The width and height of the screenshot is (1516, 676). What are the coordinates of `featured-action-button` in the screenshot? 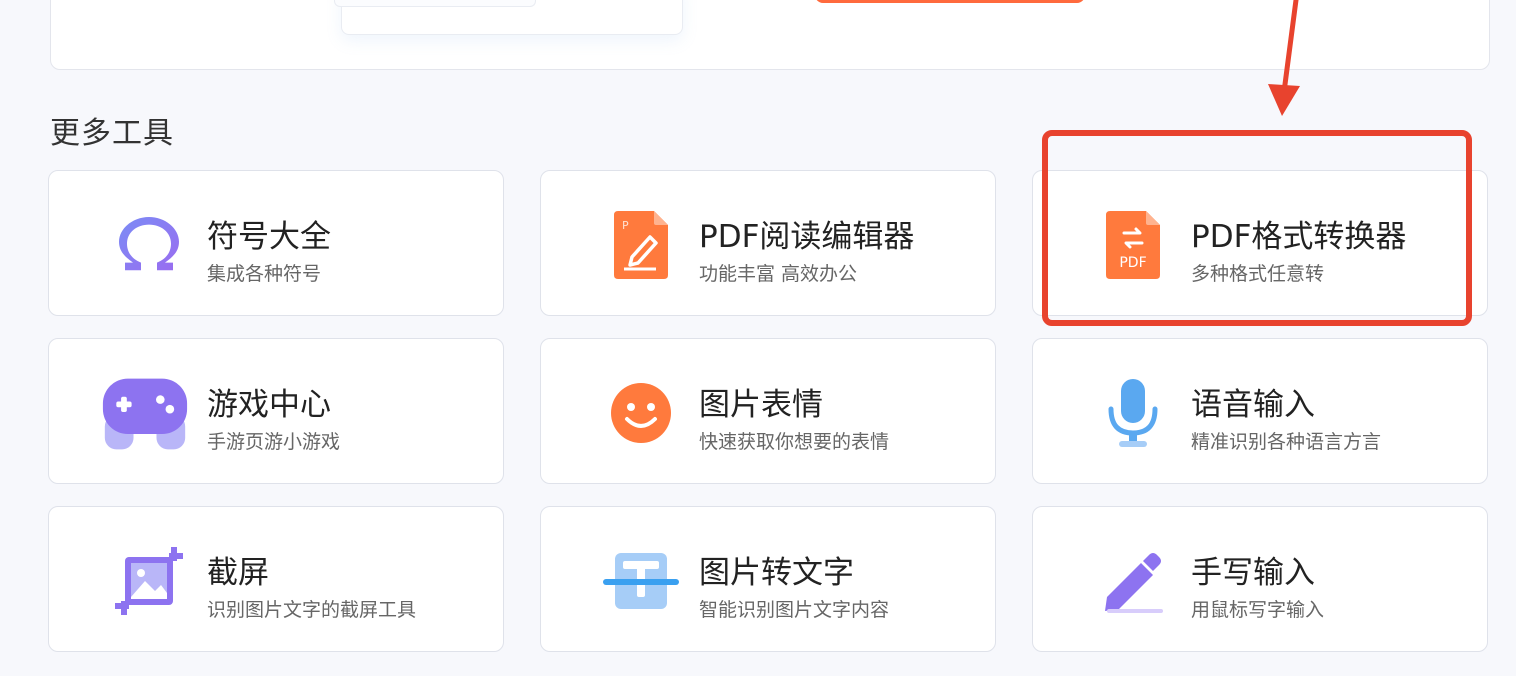 It's located at (950, 1).